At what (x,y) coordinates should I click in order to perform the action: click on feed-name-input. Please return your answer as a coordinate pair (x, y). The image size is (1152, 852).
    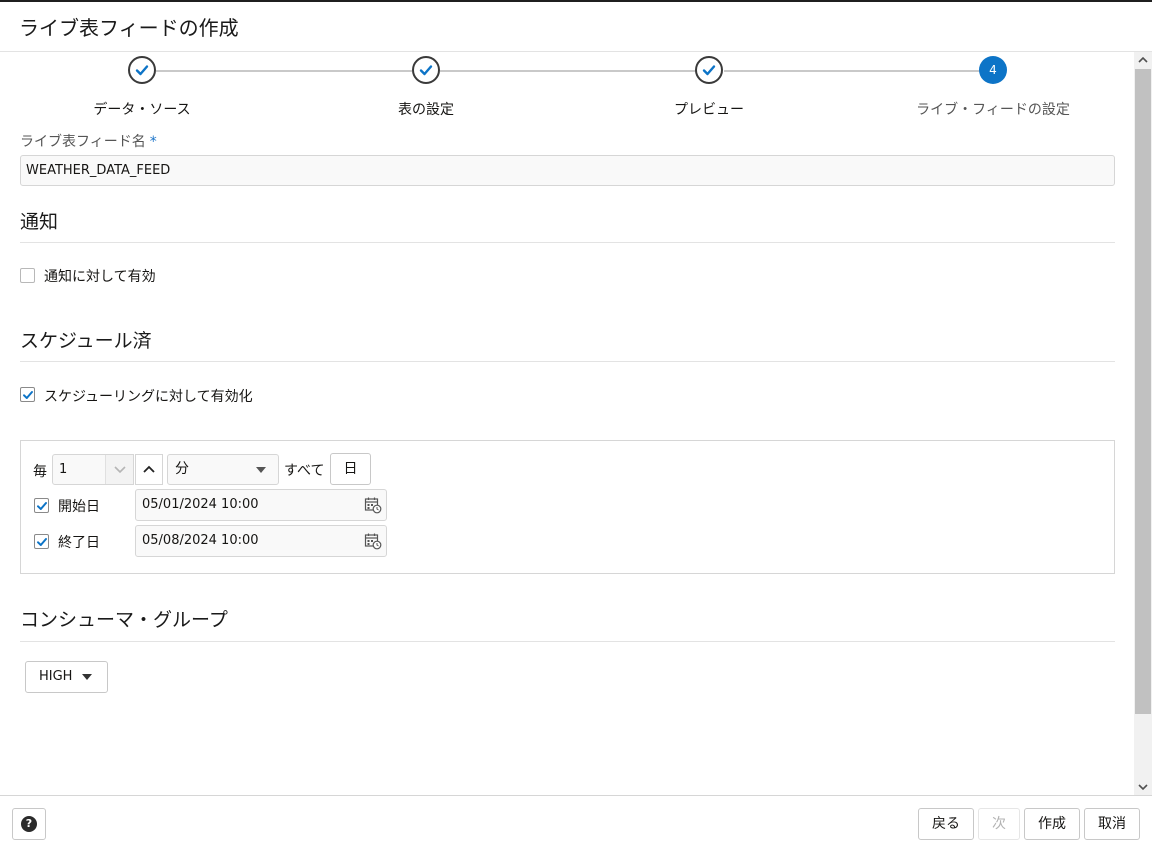
    Looking at the image, I should click on (567, 170).